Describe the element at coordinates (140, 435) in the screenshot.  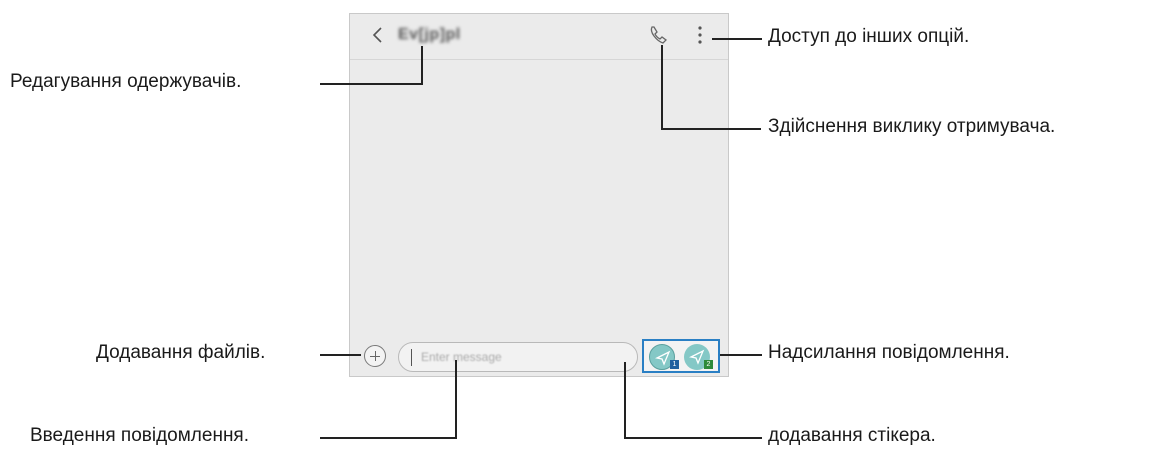
I see `callout-enter-message: Введення повідомлення.` at that location.